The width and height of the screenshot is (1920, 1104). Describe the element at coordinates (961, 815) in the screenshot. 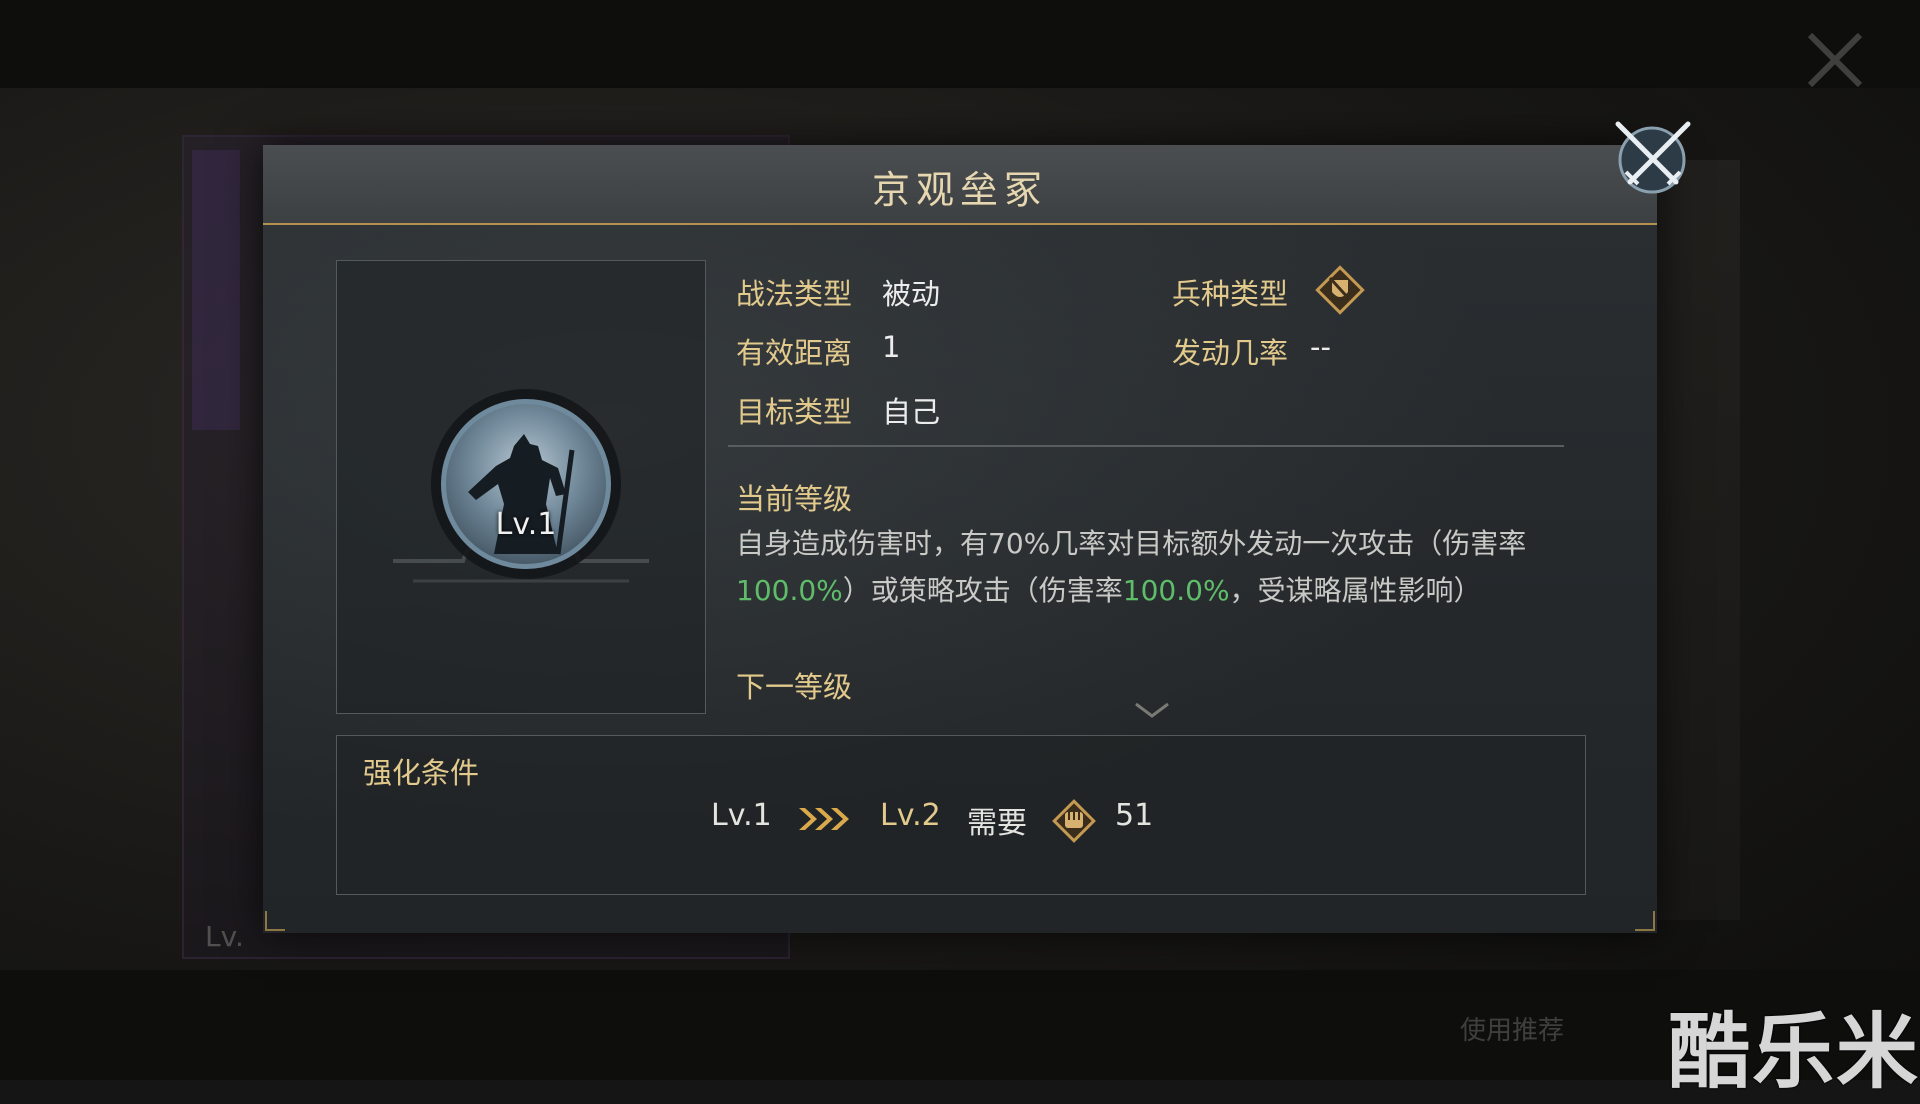

I see `upgrade-conditions-panel: 强化条件 Lv.1 Lv.2 需要 51` at that location.